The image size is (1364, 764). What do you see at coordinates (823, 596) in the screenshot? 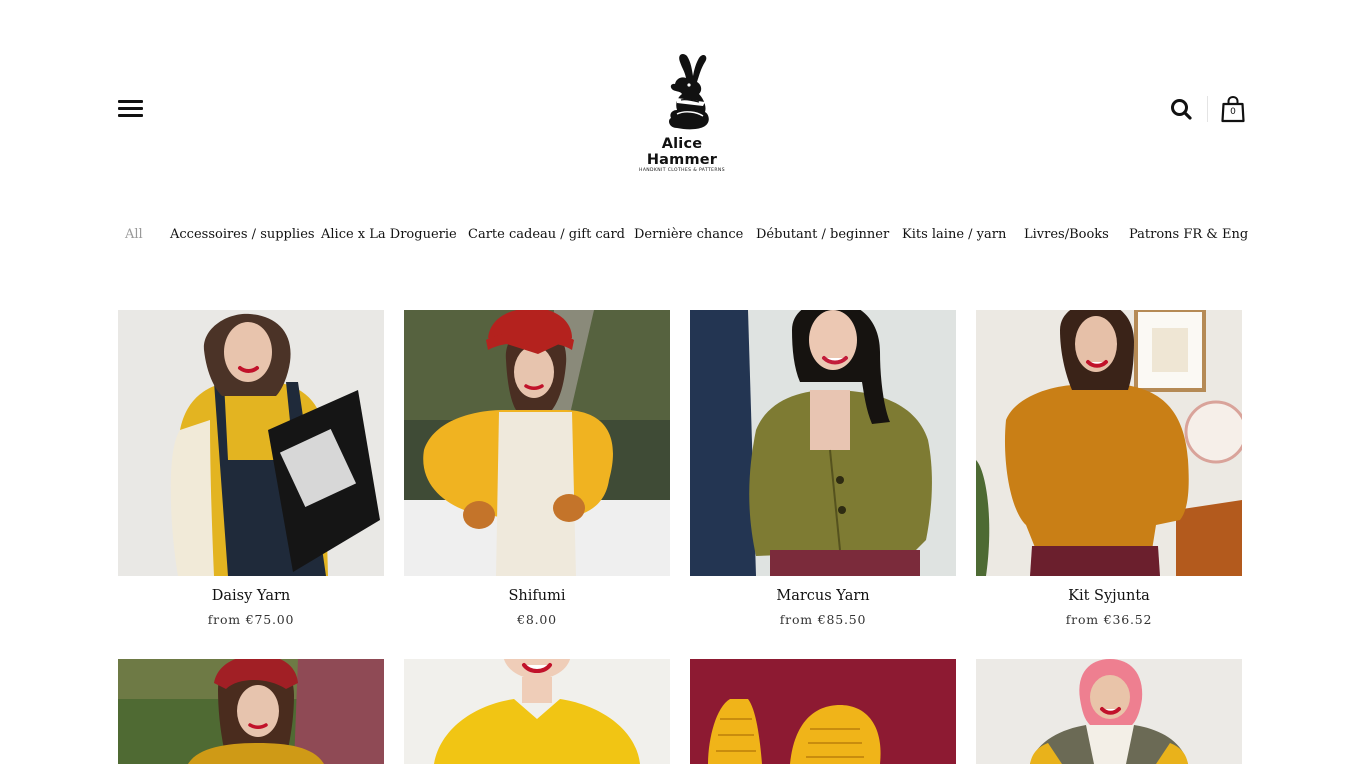
I see `product-name: Marcus Yarn` at bounding box center [823, 596].